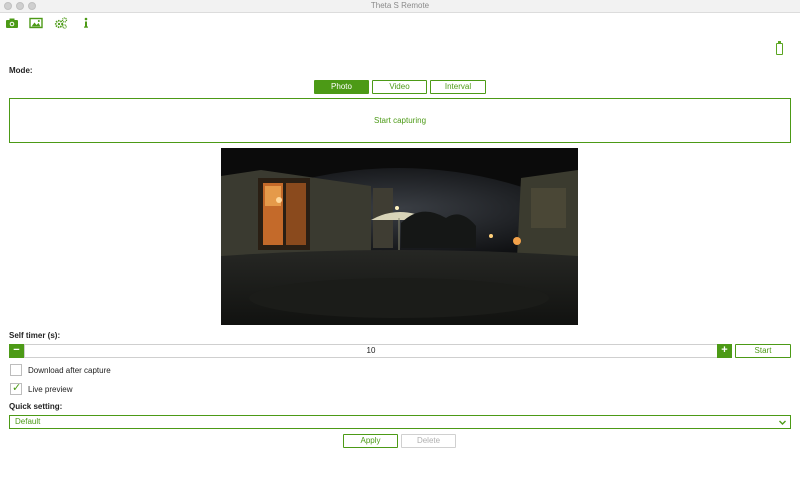 Image resolution: width=800 pixels, height=500 pixels. Describe the element at coordinates (399, 87) in the screenshot. I see `mode-video-button: Video` at that location.